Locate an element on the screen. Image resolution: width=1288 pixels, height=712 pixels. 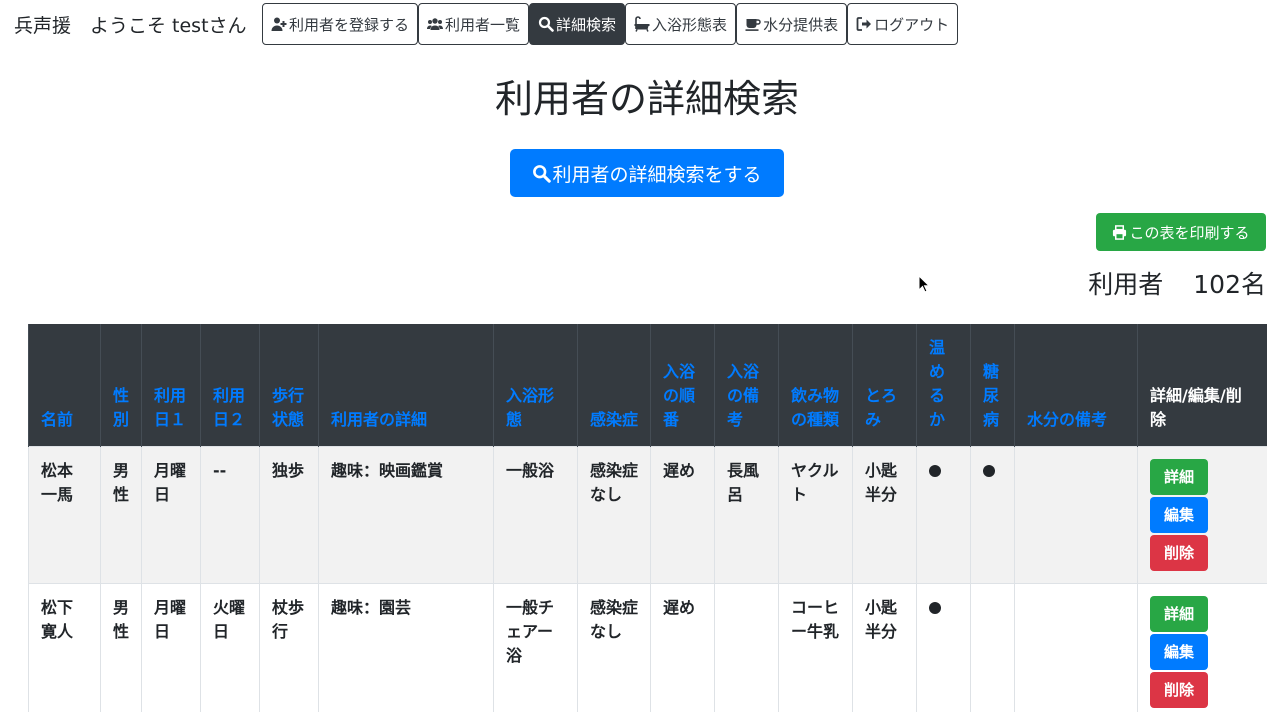
header-gender: 性別 is located at coordinates (121, 385).